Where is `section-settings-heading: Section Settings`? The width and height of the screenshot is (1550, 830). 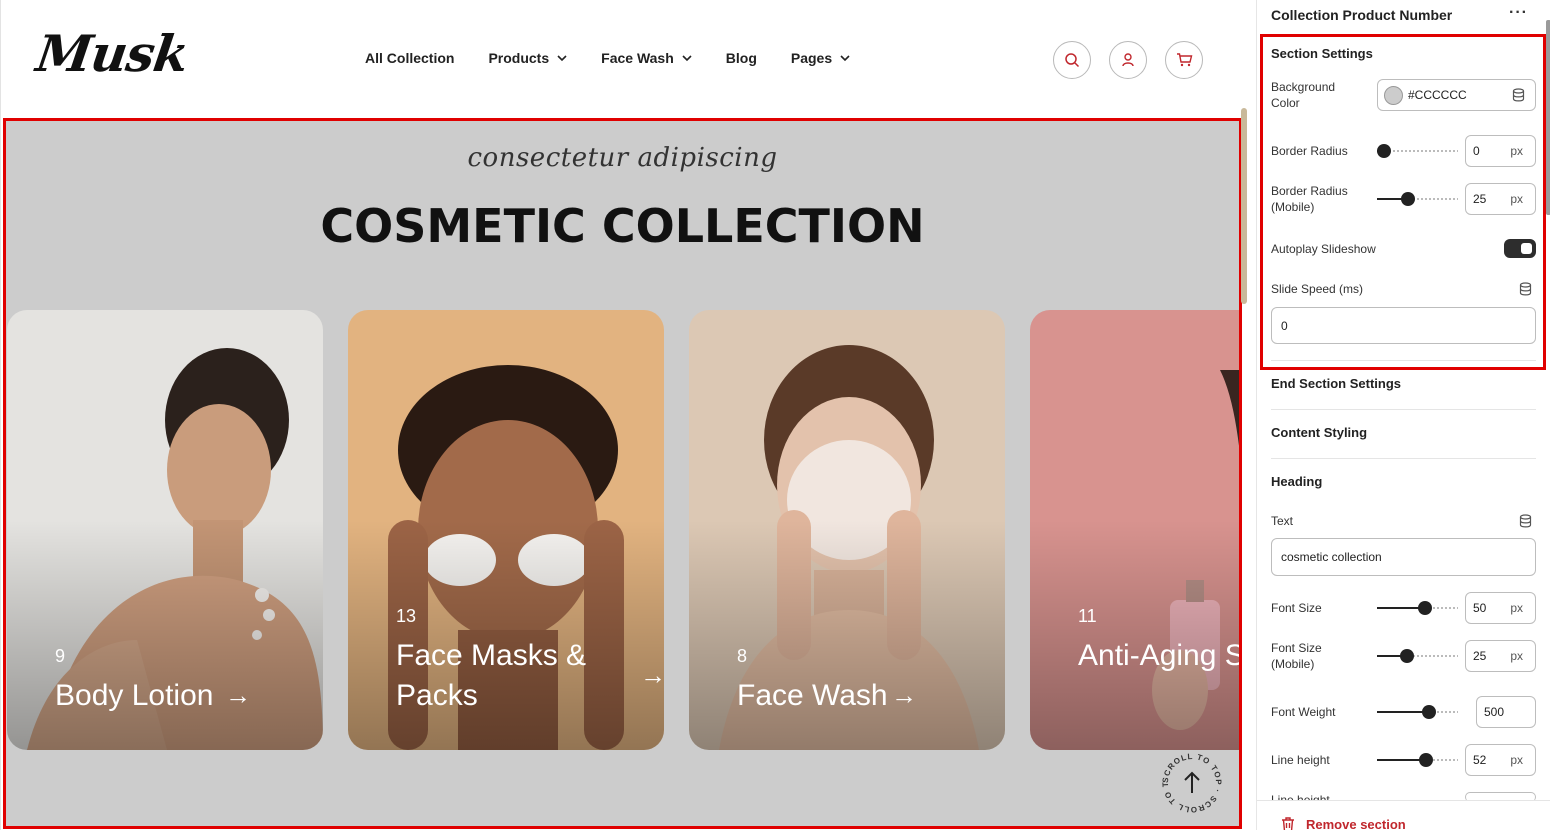 section-settings-heading: Section Settings is located at coordinates (1322, 53).